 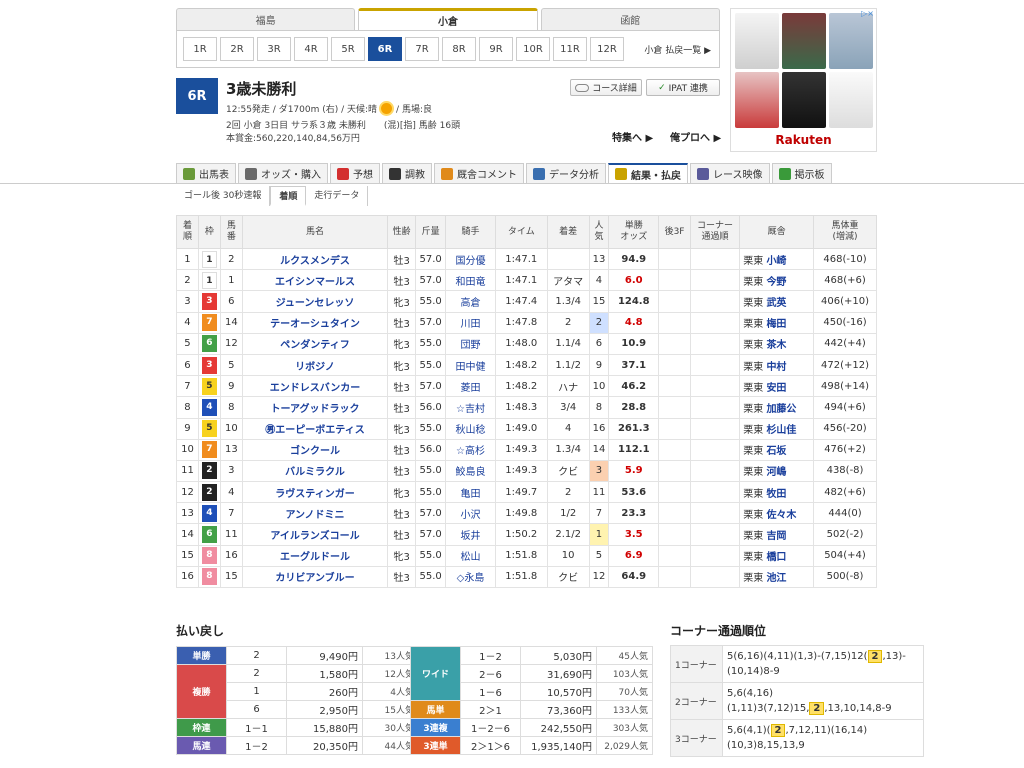 What do you see at coordinates (197, 96) in the screenshot?
I see `race-number-badge: 6R` at bounding box center [197, 96].